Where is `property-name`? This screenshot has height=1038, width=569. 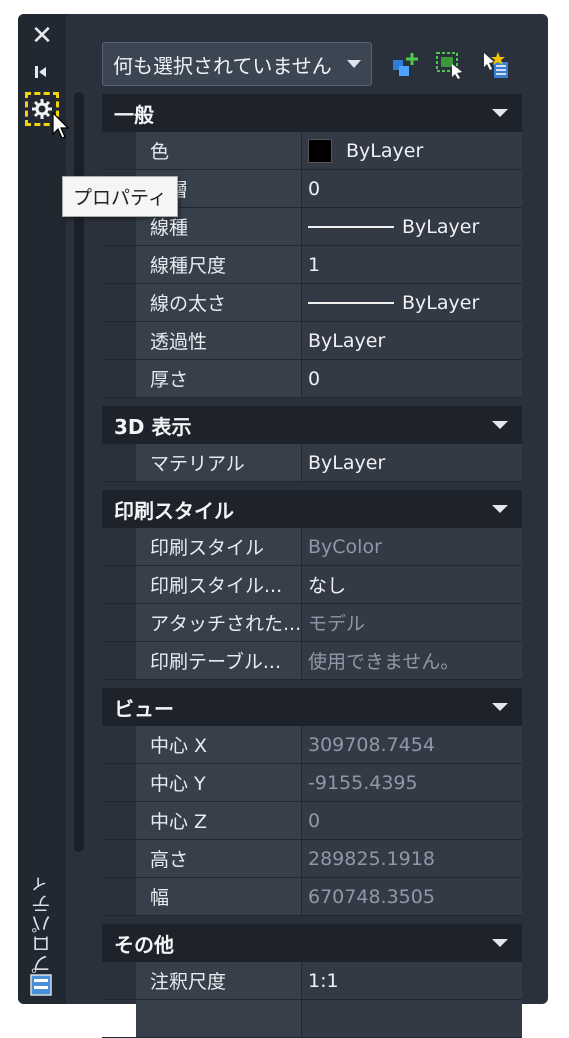
property-name is located at coordinates (219, 1018).